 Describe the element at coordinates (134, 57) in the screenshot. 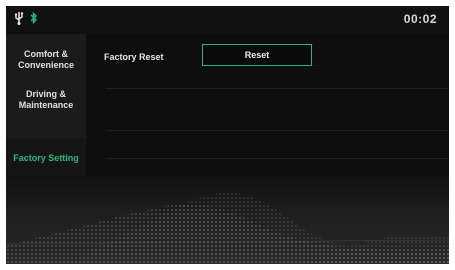

I see `factory-reset-label: Factory Reset` at that location.